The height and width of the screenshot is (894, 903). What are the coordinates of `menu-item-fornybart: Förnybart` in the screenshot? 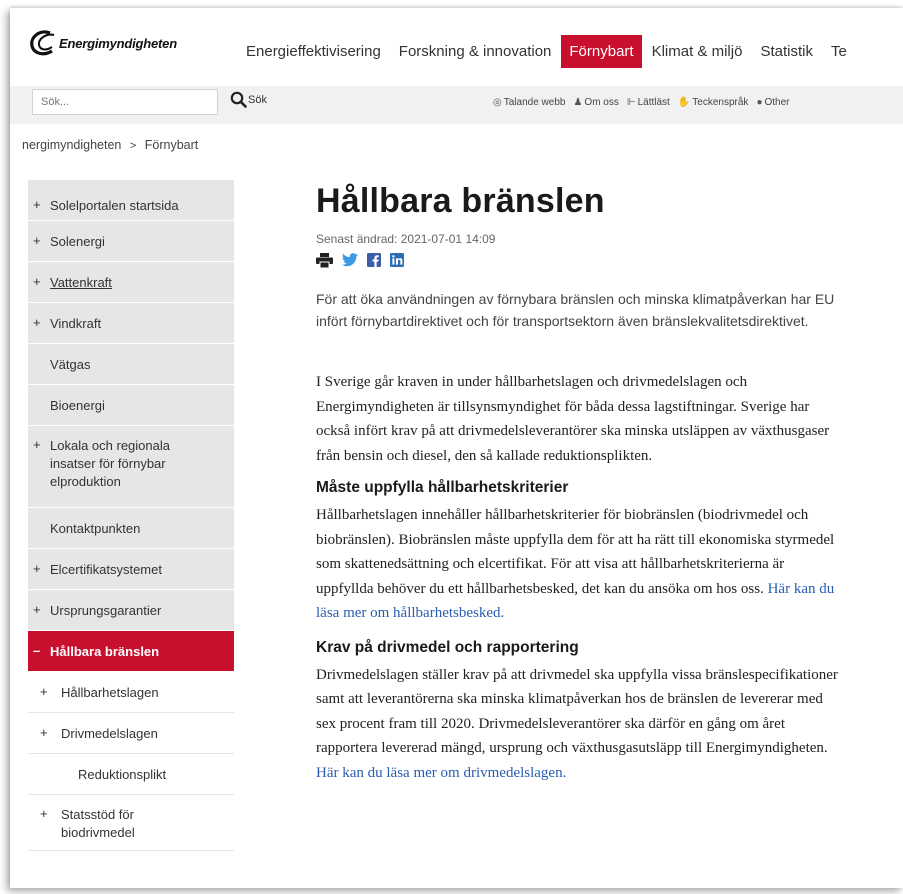 It's located at (601, 51).